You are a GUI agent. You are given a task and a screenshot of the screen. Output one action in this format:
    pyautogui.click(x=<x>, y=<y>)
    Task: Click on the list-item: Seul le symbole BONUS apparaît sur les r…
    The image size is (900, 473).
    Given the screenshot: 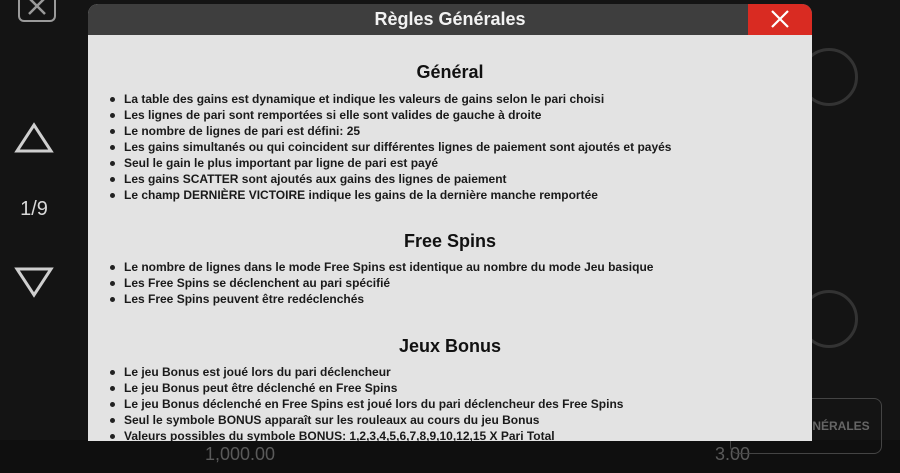 What is the action you would take?
    pyautogui.click(x=364, y=420)
    